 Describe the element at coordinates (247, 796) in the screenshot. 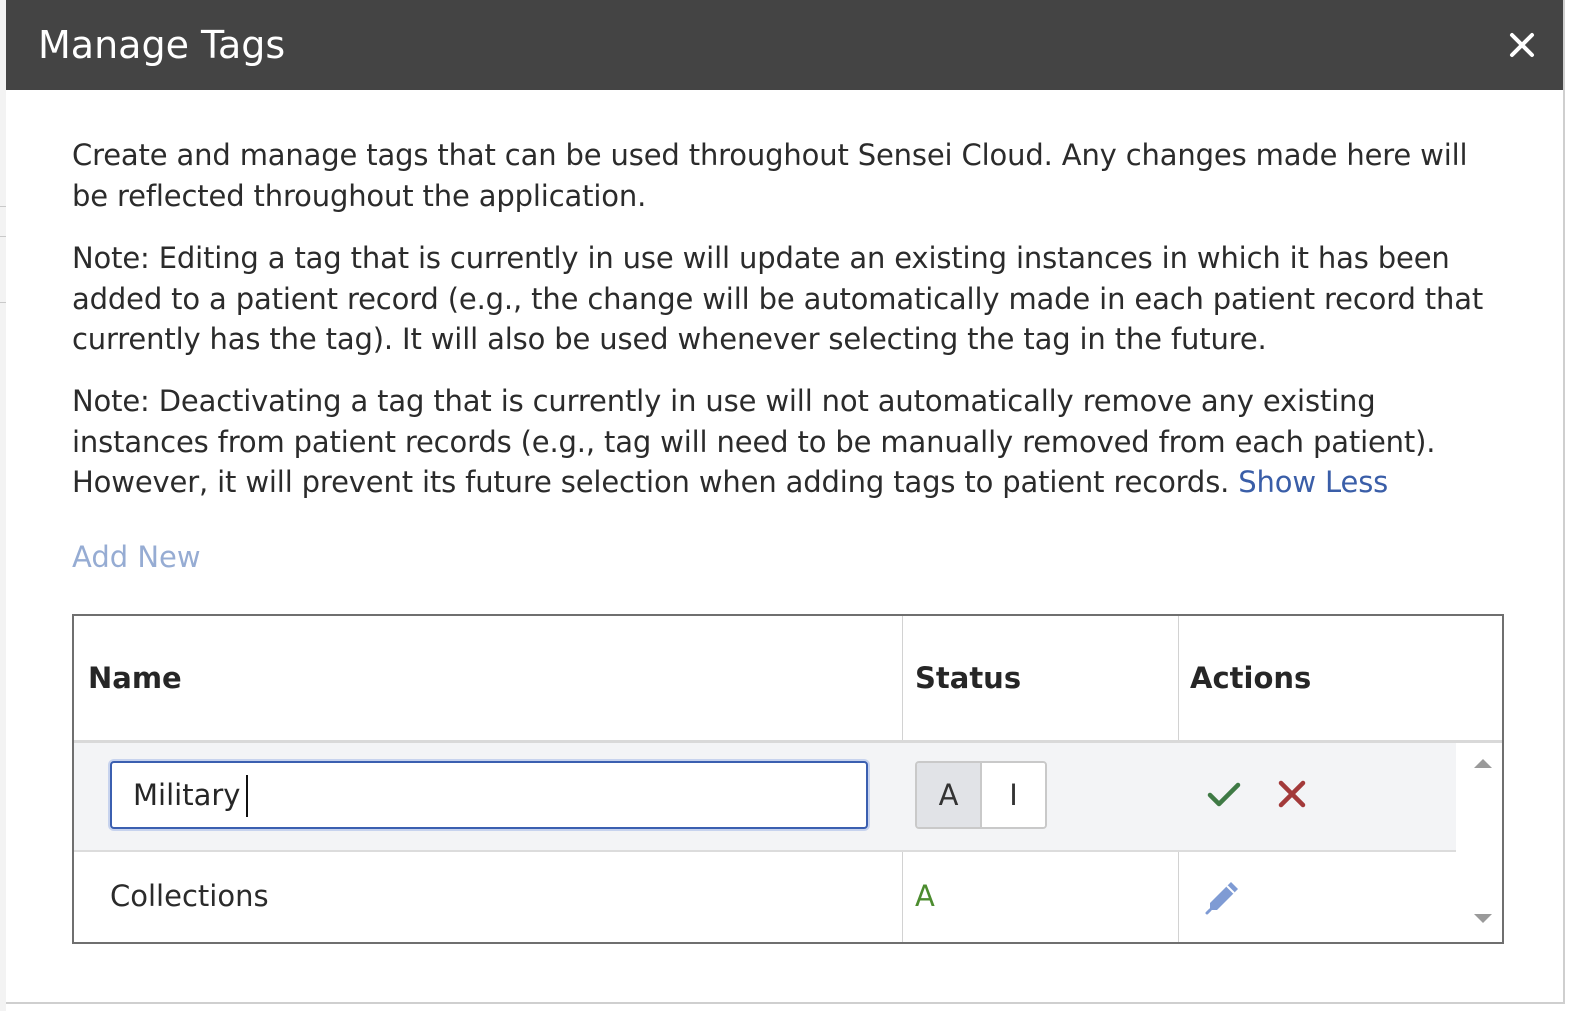

I see `text-cursor` at that location.